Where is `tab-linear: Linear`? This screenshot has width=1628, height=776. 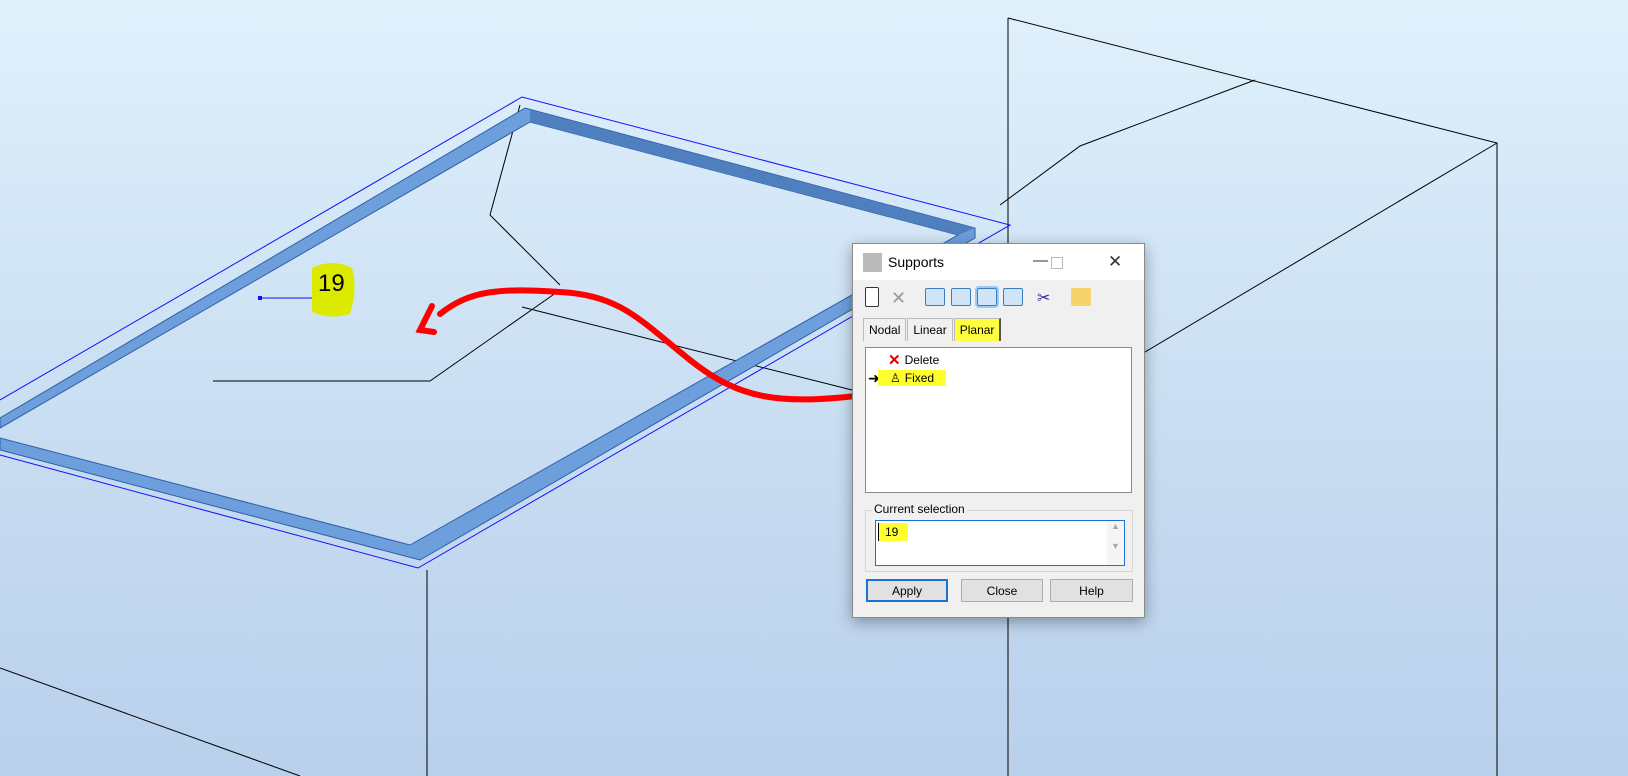
tab-linear: Linear is located at coordinates (930, 329).